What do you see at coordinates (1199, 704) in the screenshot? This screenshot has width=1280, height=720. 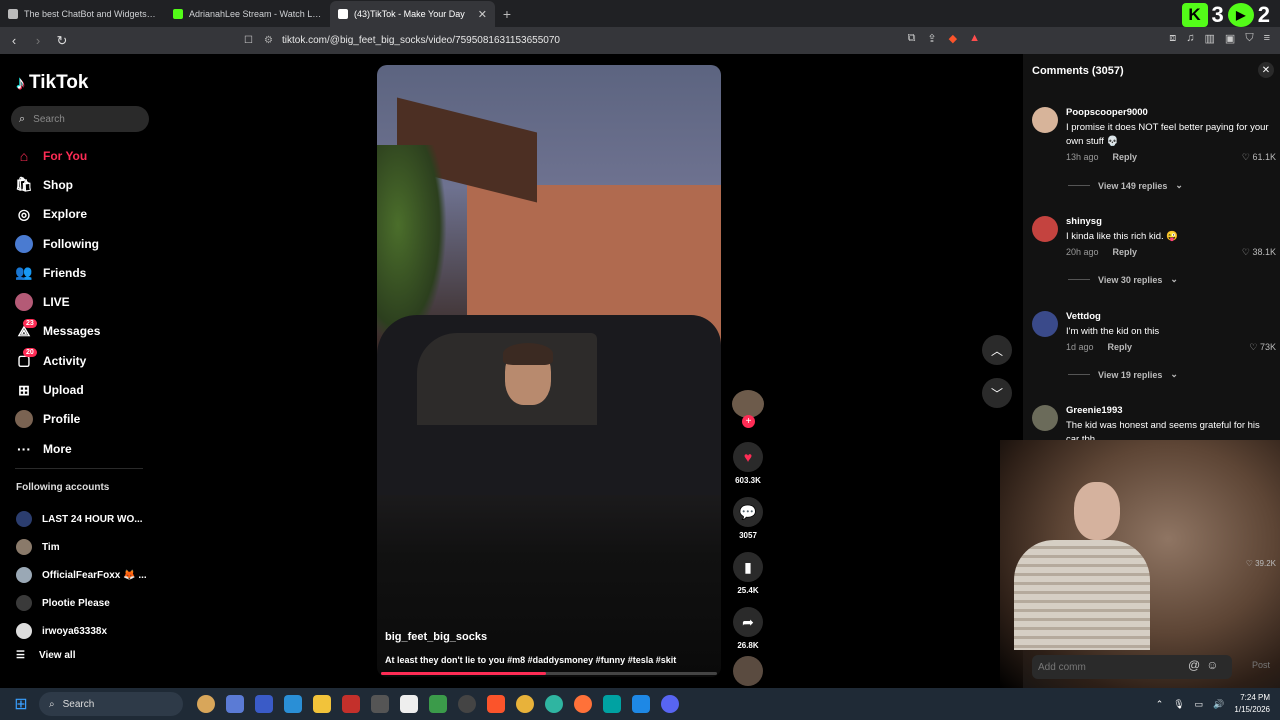 I see `network-icon: ▭` at bounding box center [1199, 704].